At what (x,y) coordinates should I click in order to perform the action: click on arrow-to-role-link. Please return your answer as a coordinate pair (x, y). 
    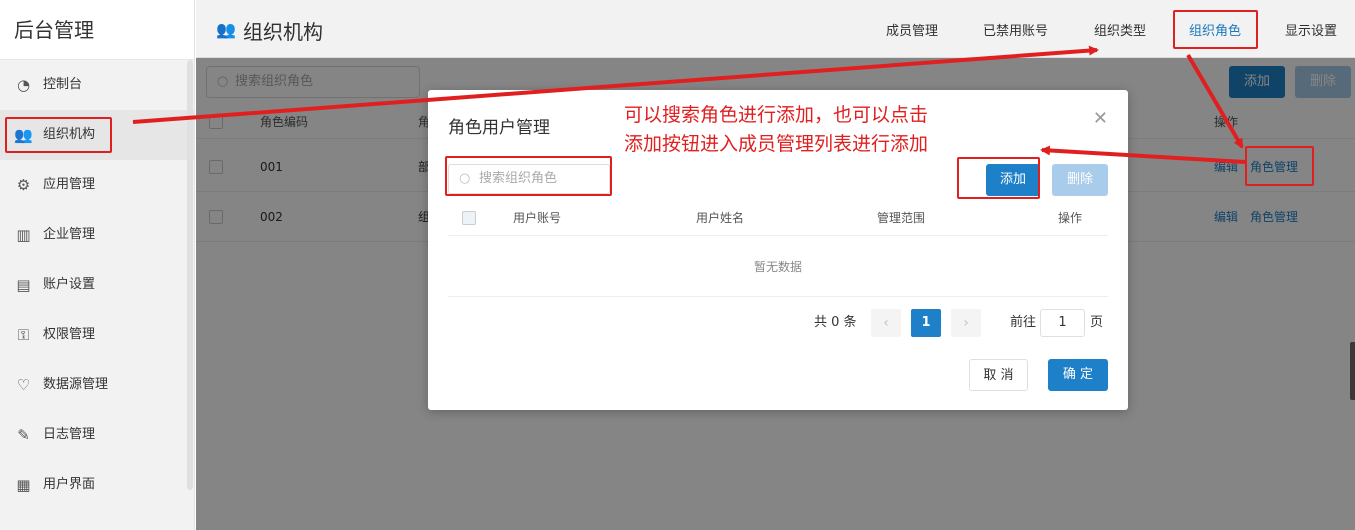
    Looking at the image, I should click on (1215, 101).